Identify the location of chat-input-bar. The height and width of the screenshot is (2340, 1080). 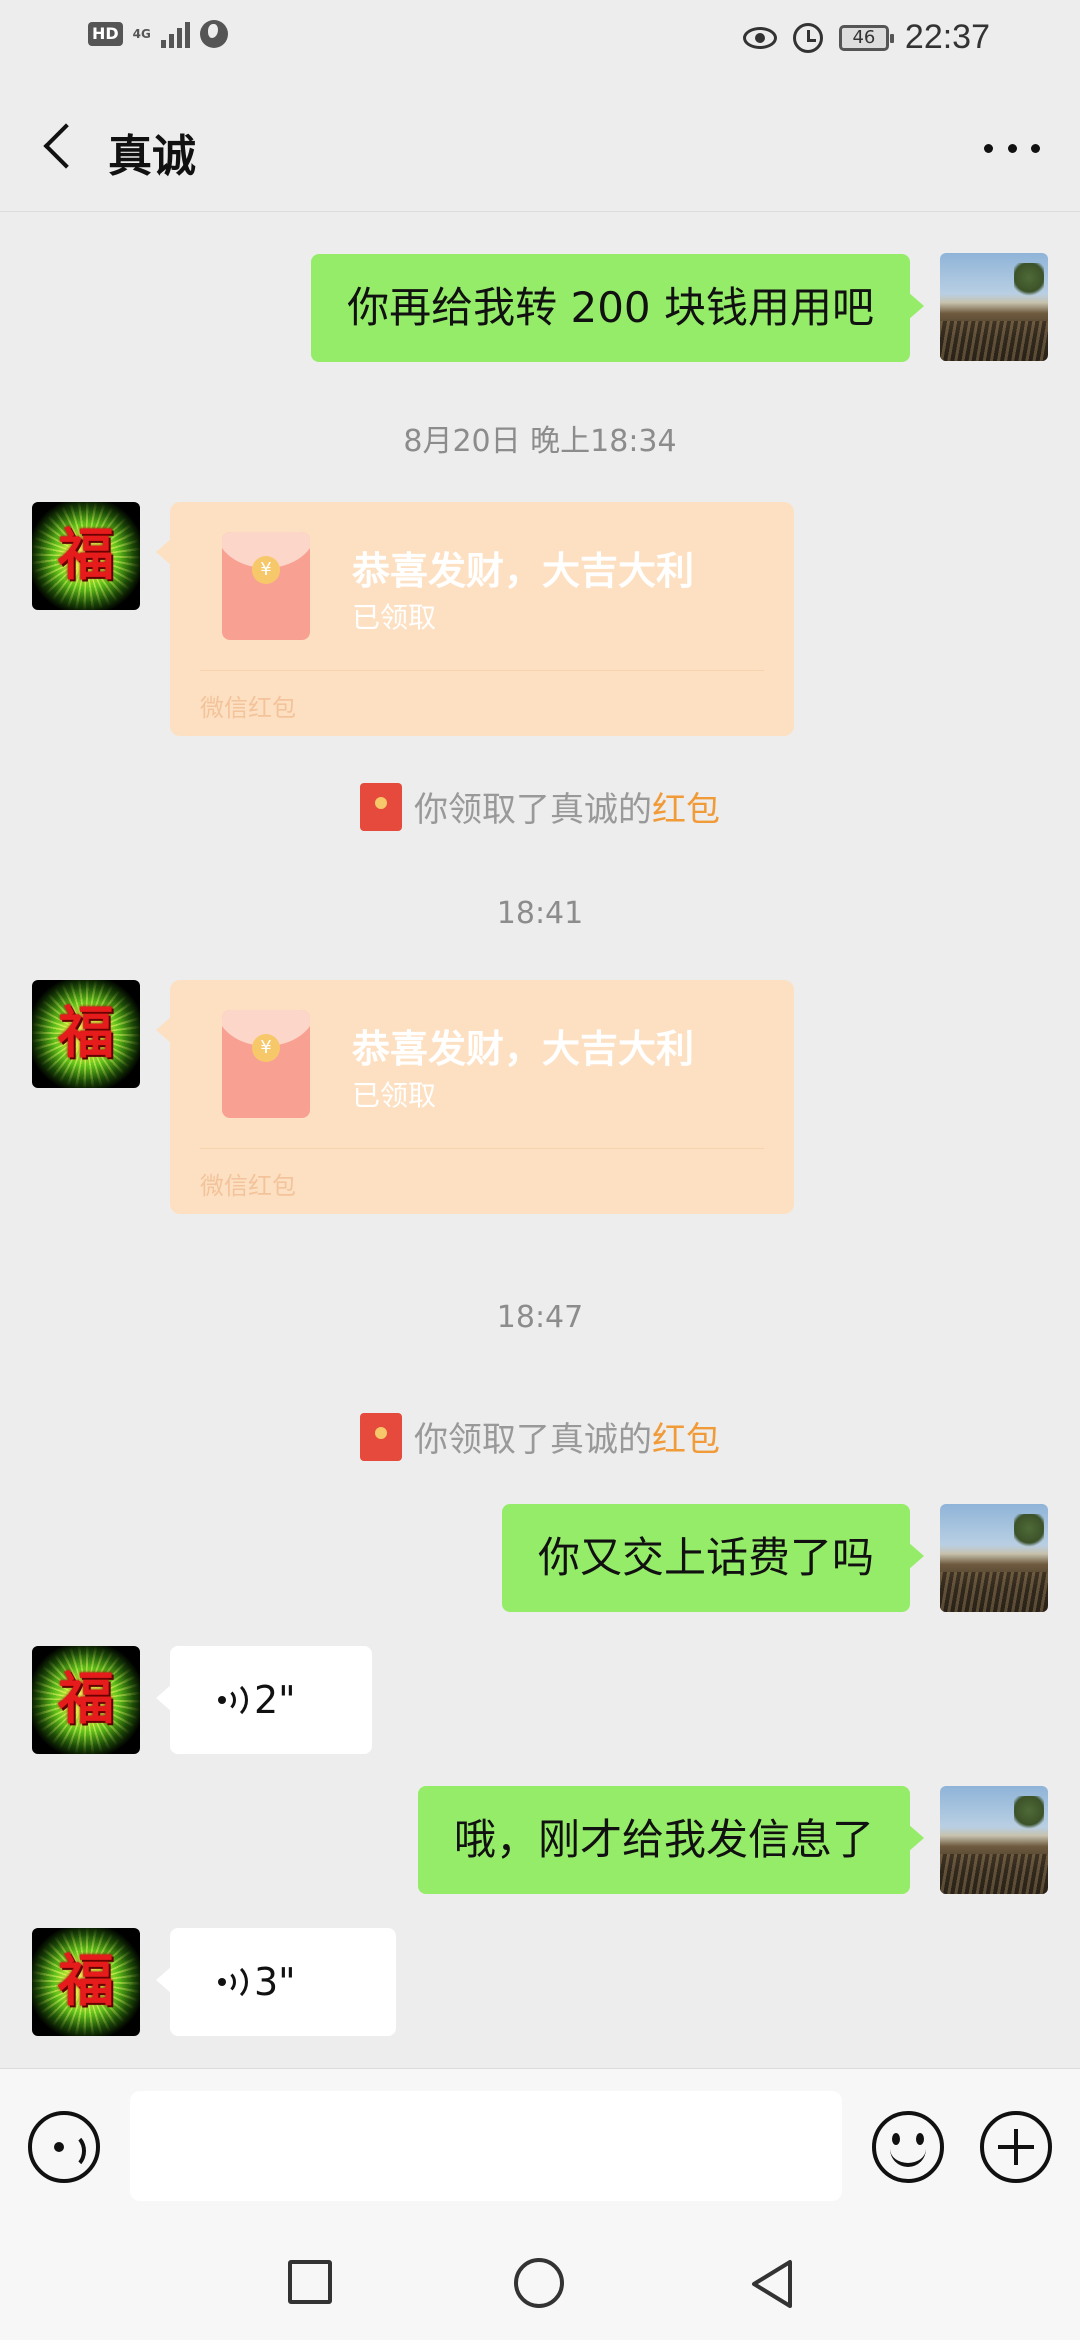
(540, 2147).